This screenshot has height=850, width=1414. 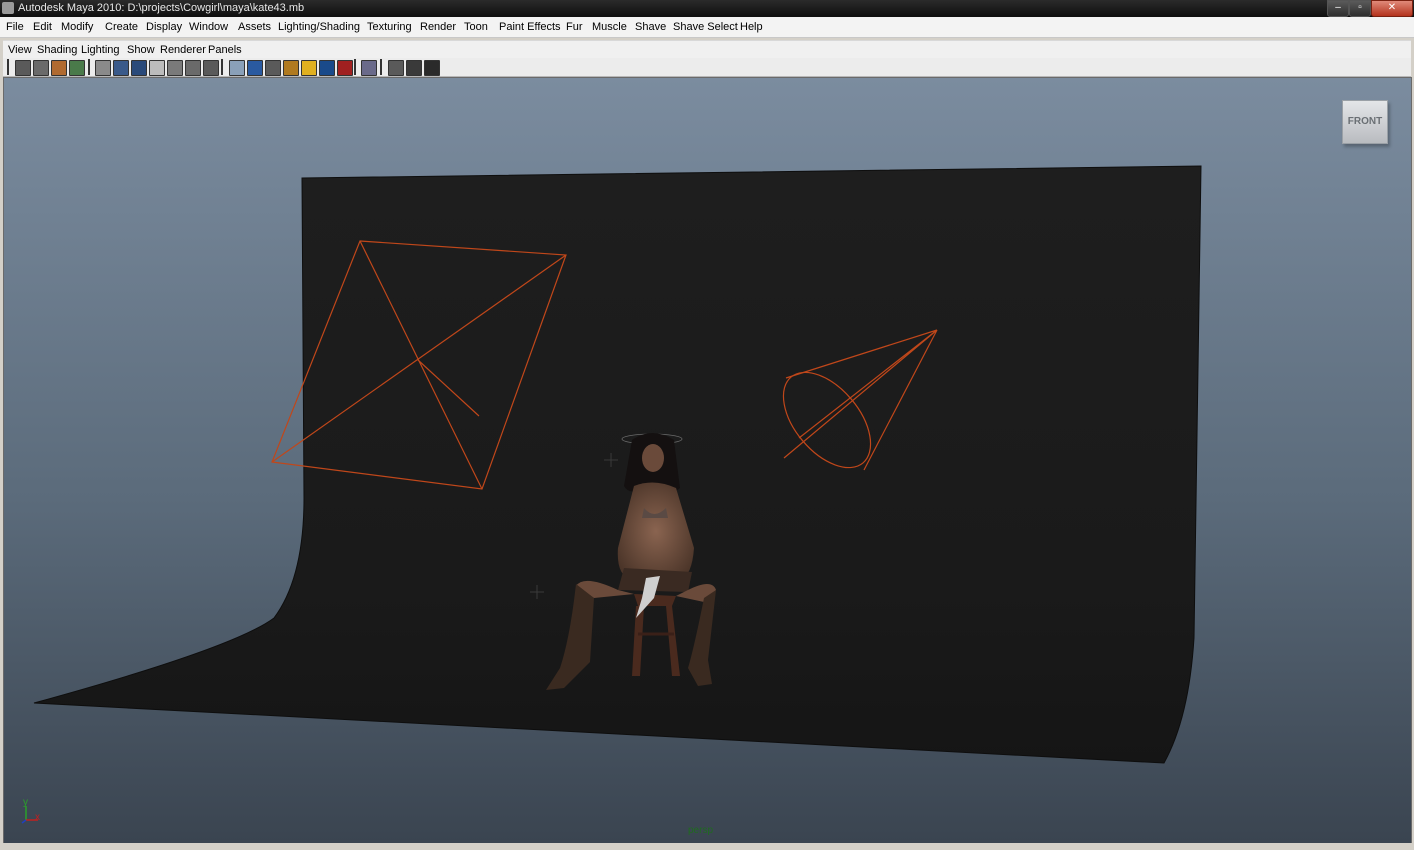 I want to click on panel-menu-shading: Shading, so click(x=57, y=50).